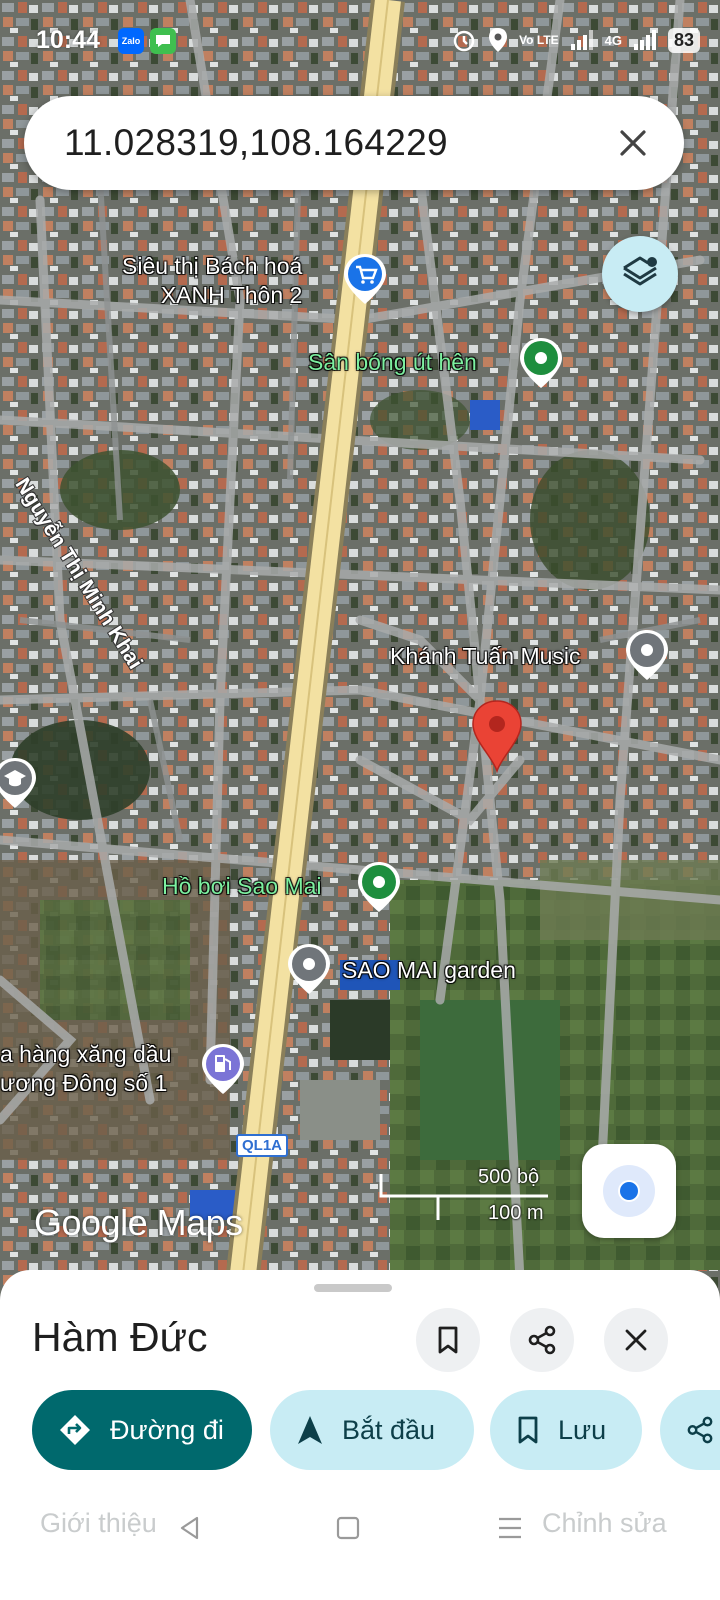  Describe the element at coordinates (231, 294) in the screenshot. I see `poi-label-line: XANH Thôn 2` at that location.